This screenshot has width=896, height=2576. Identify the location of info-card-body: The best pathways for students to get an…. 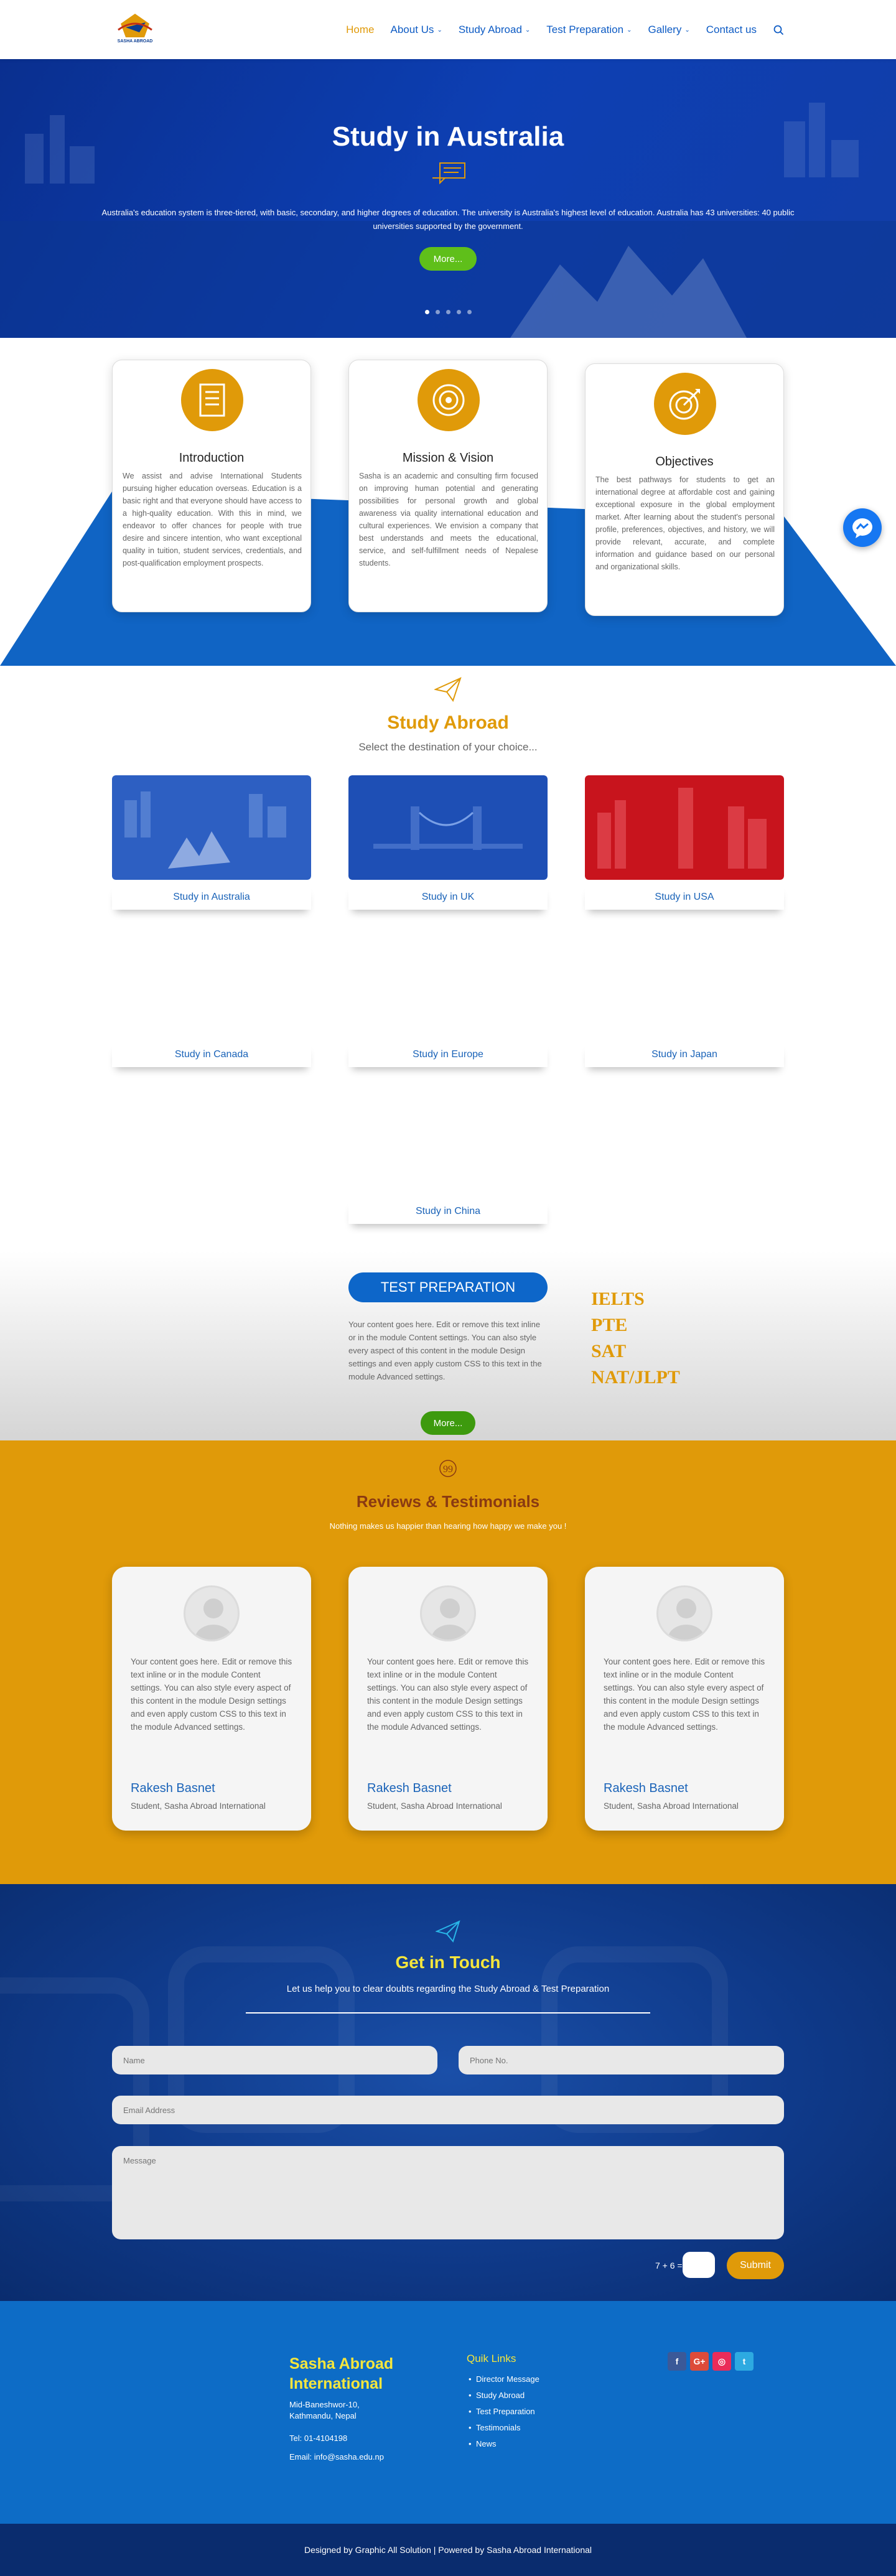
(685, 523).